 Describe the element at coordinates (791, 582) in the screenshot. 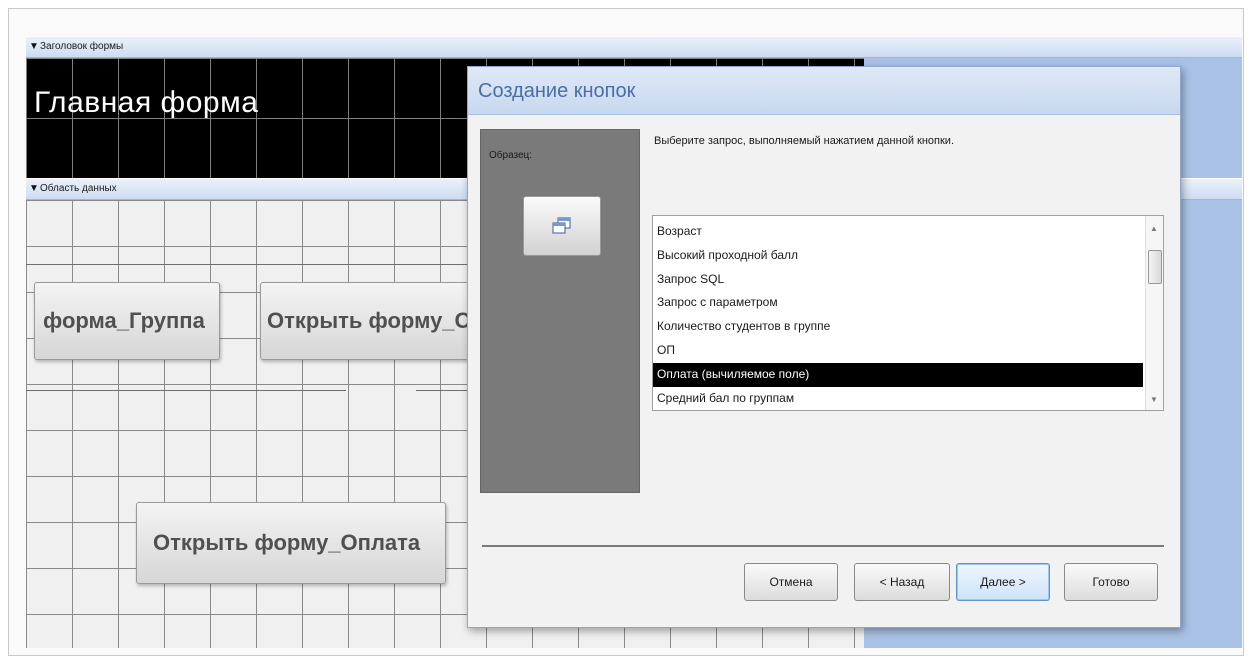

I see `cancel-button: Отмена` at that location.